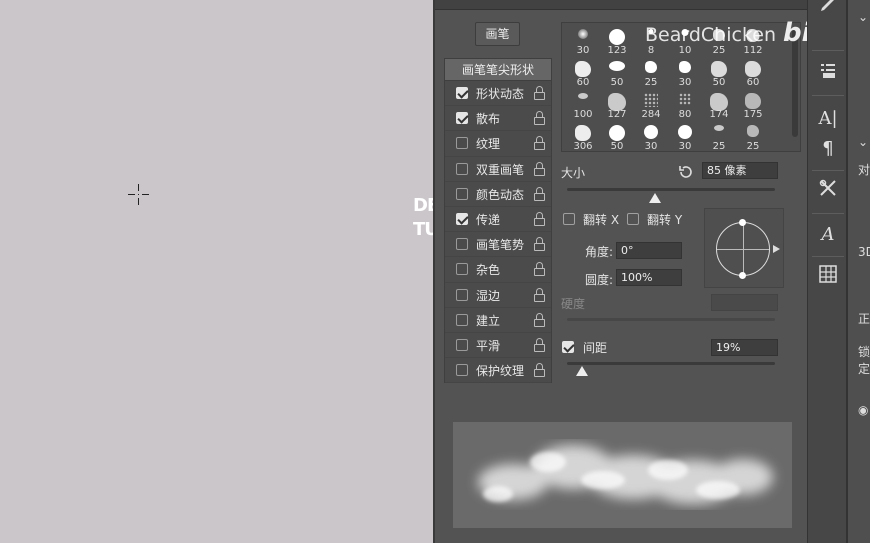  Describe the element at coordinates (776, 249) in the screenshot. I see `angle-arrow-icon` at that location.